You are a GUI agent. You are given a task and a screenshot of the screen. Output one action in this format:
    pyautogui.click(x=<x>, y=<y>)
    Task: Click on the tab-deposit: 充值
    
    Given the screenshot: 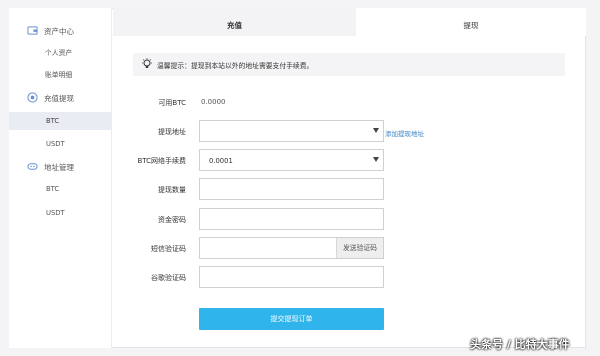 What is the action you would take?
    pyautogui.click(x=234, y=22)
    